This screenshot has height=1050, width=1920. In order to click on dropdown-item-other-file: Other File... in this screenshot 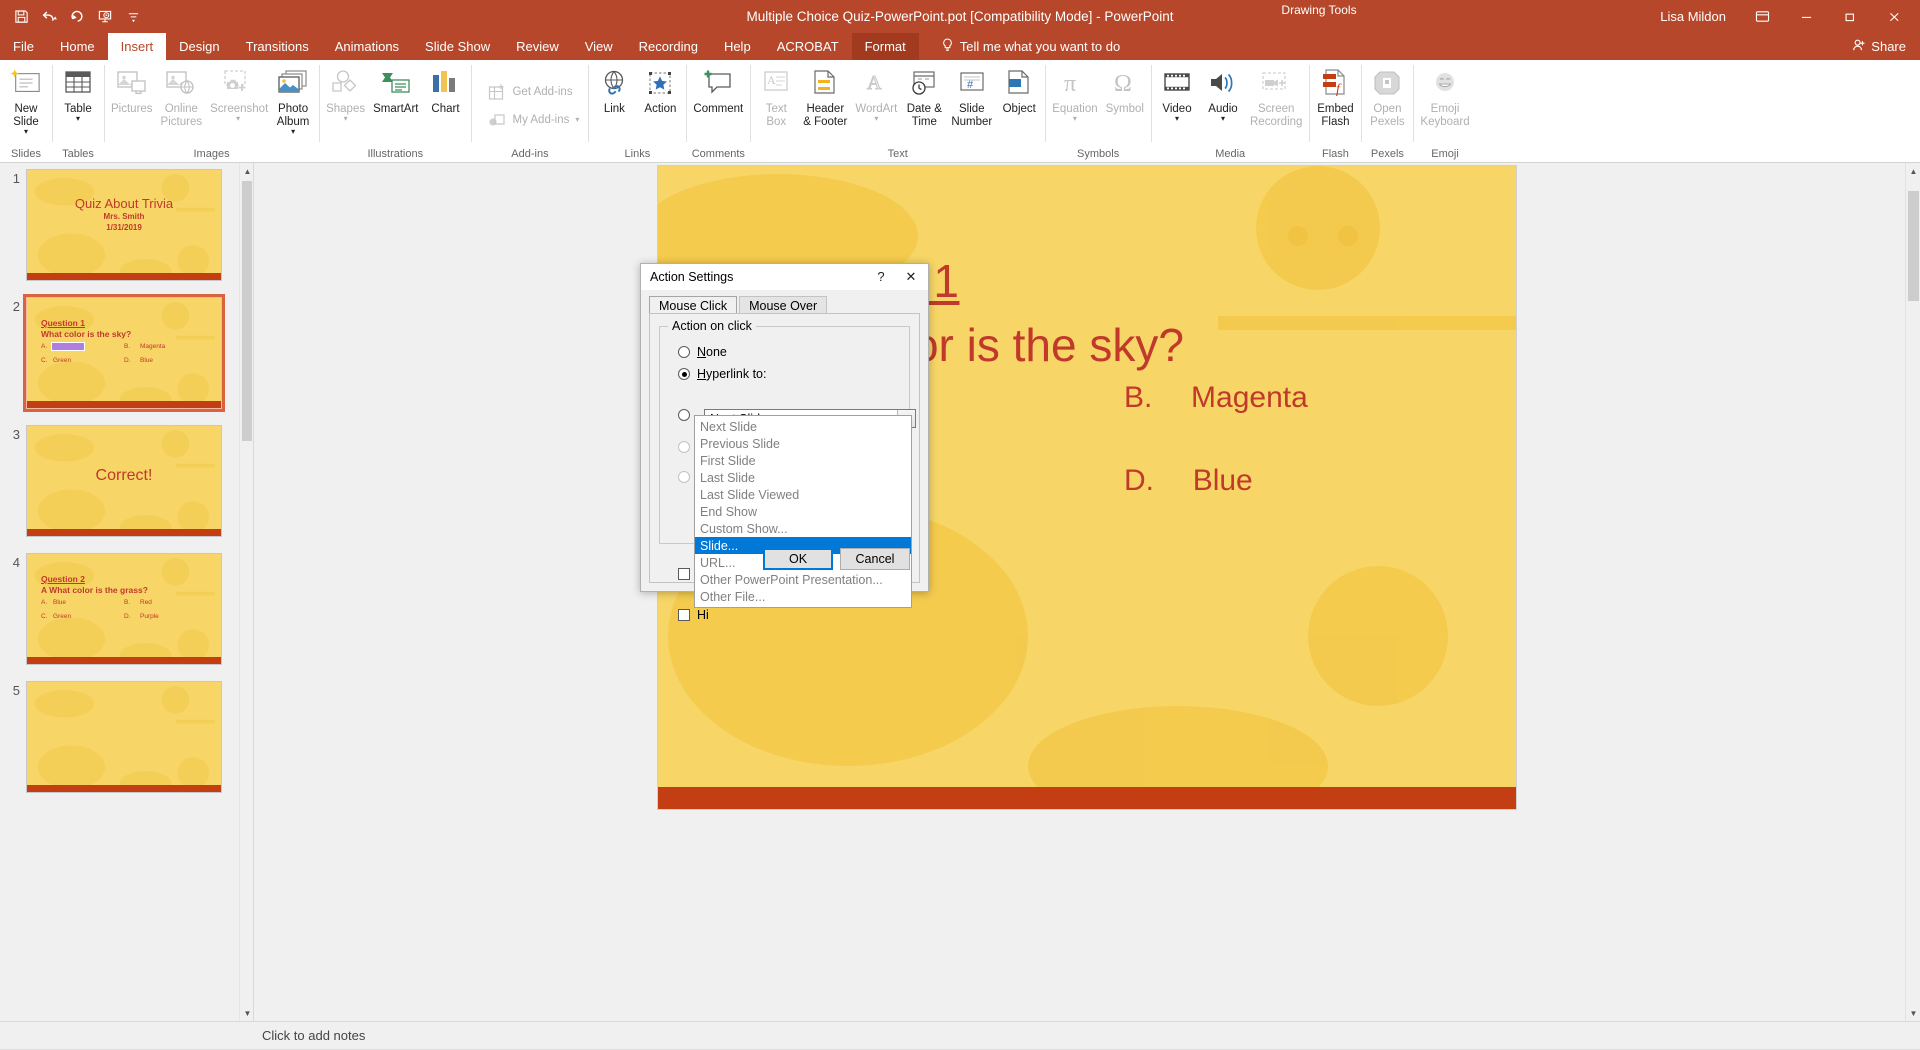, I will do `click(803, 596)`.